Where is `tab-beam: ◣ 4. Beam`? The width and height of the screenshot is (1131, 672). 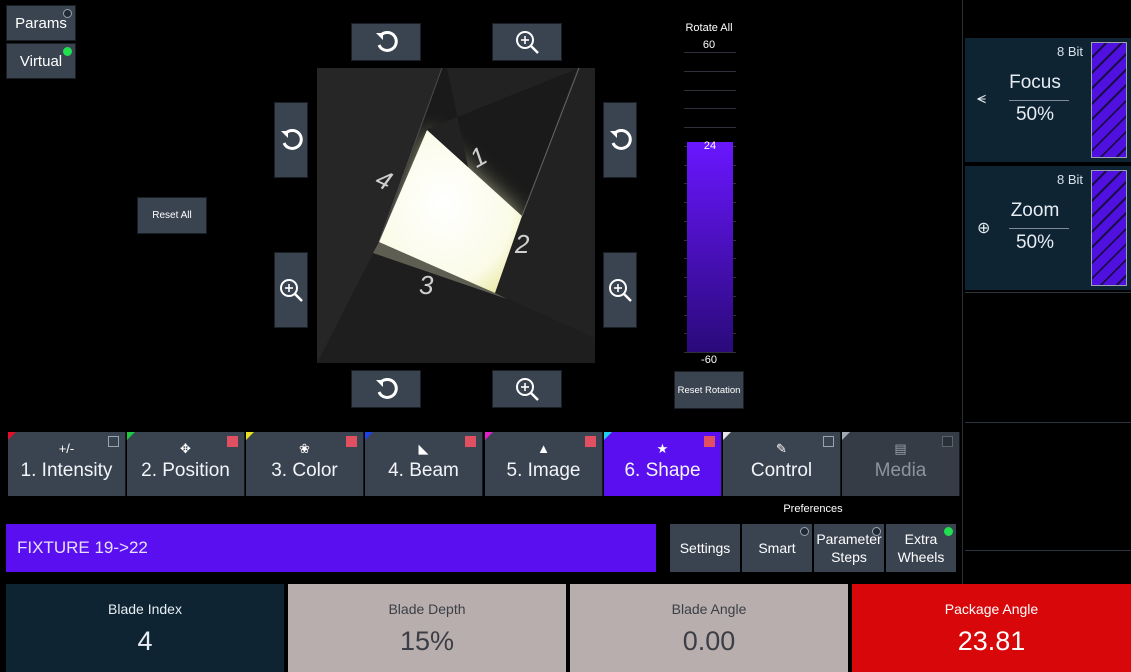
tab-beam: ◣ 4. Beam is located at coordinates (424, 464).